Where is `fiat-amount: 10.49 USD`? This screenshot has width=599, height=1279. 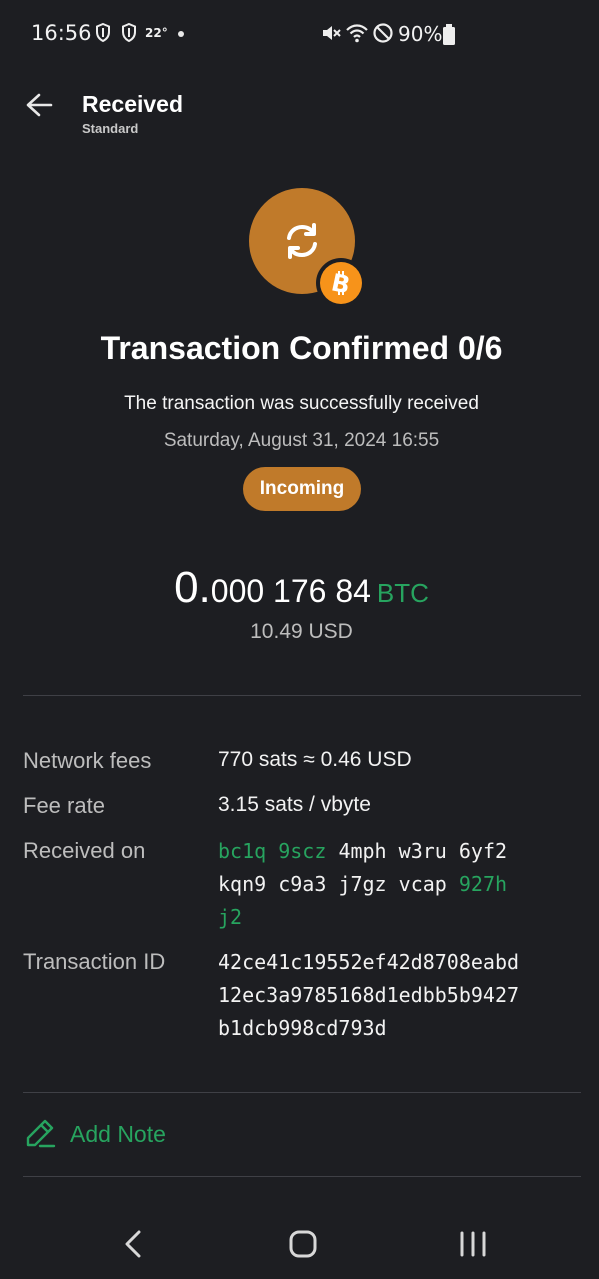
fiat-amount: 10.49 USD is located at coordinates (301, 631).